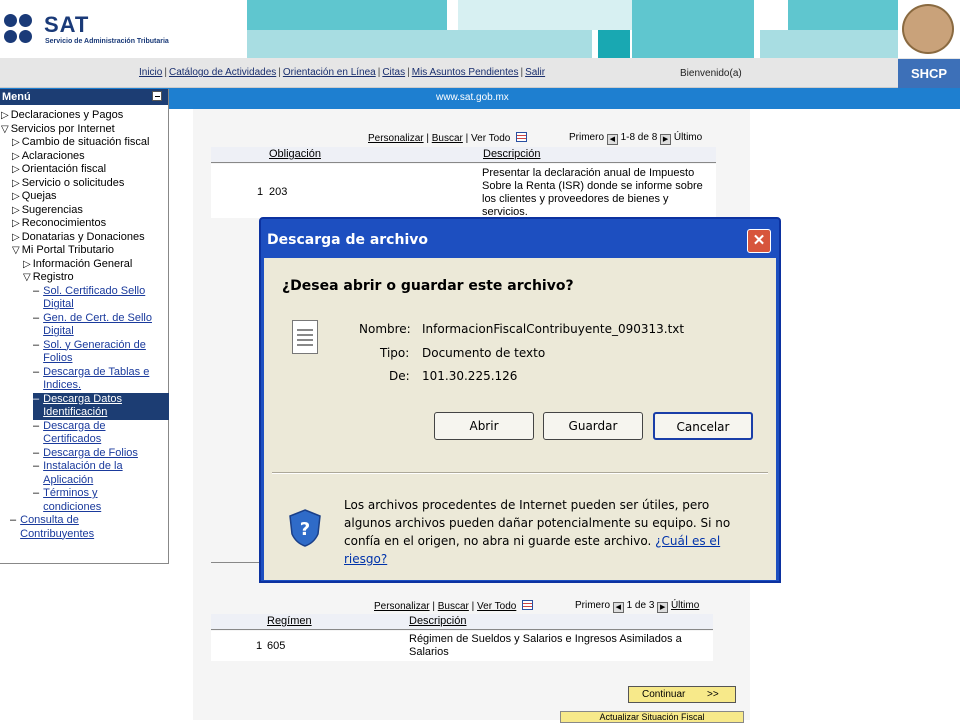 This screenshot has width=960, height=723. Describe the element at coordinates (53, 277) in the screenshot. I see `menu-item-label: Registro` at that location.